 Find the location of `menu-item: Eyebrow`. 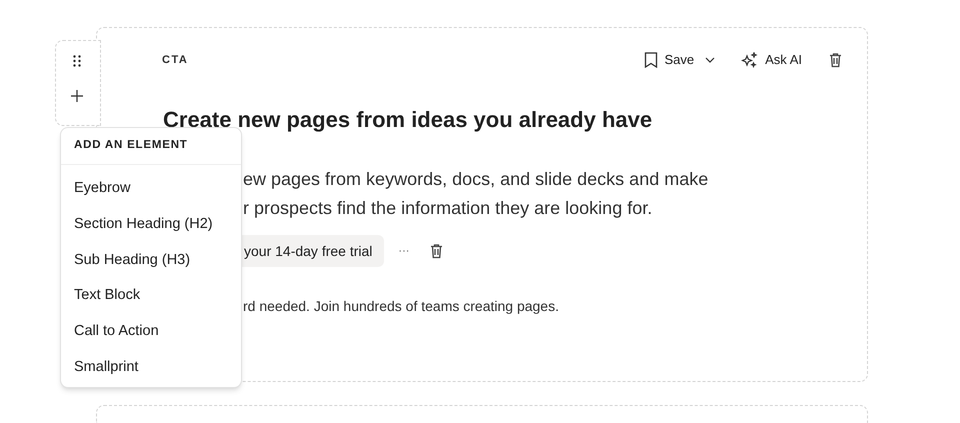

menu-item: Eyebrow is located at coordinates (151, 189).